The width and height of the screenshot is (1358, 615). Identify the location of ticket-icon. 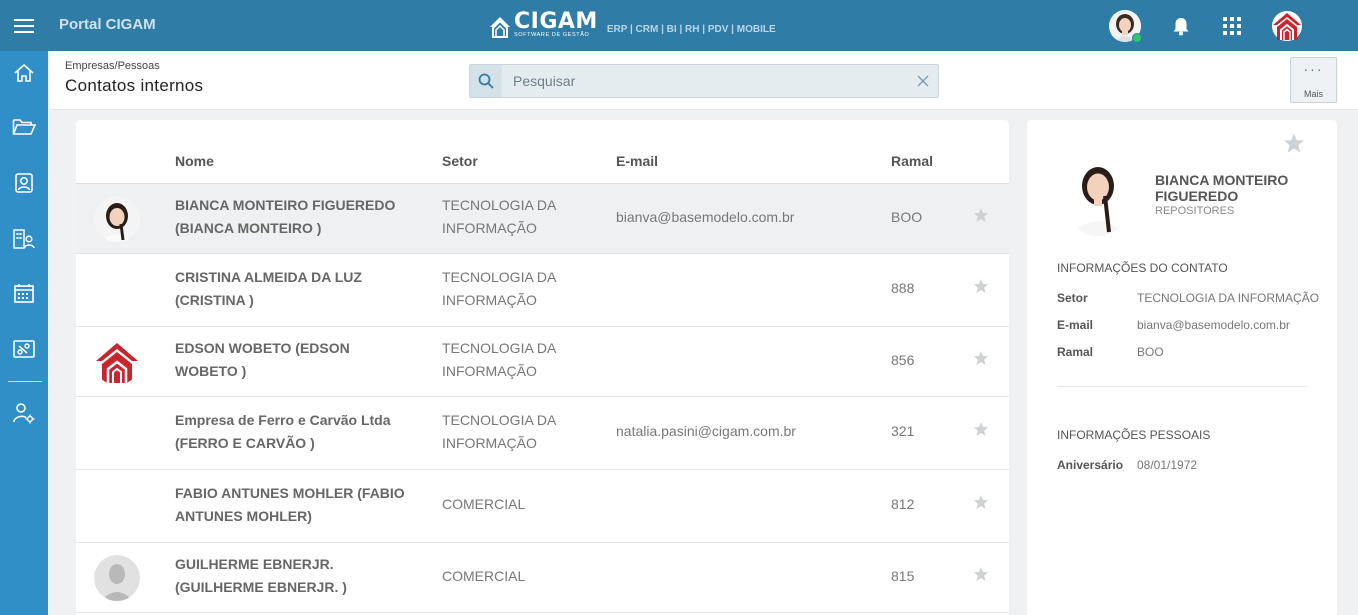
(24, 349).